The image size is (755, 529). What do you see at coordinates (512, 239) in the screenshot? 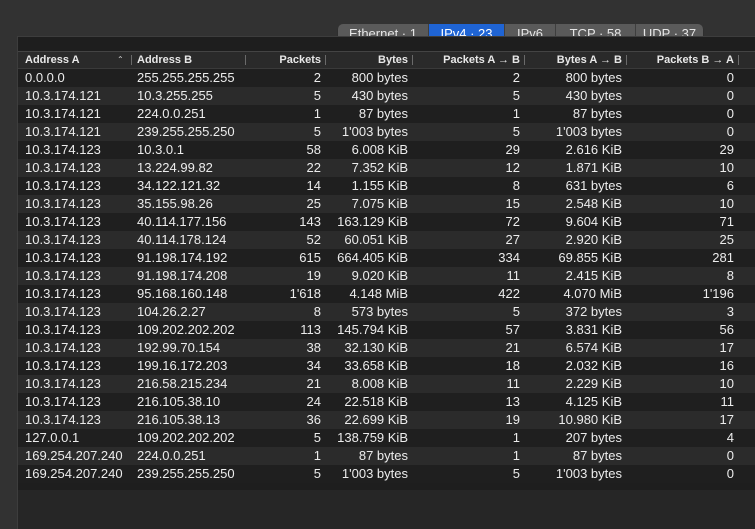
I see `cell-packets-a-to-b: 27` at bounding box center [512, 239].